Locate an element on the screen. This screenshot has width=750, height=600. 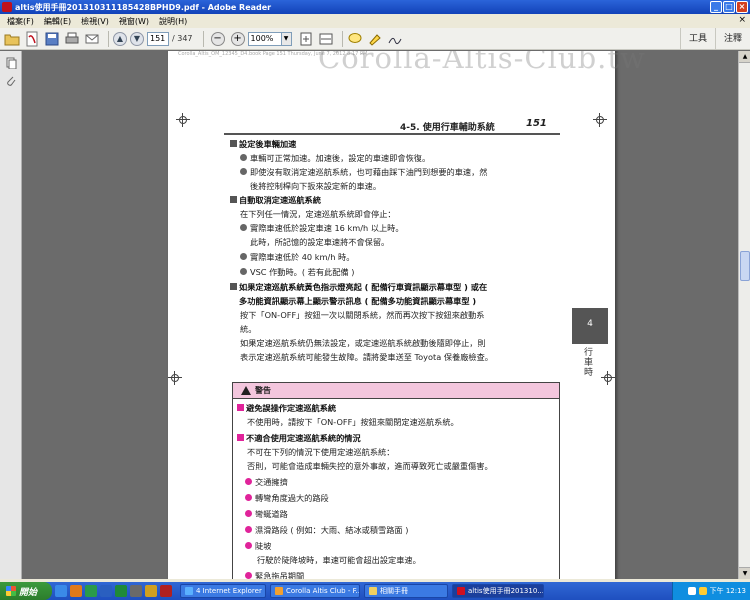
section-title: 4-5. 使用行車輔助系統 is located at coordinates (447, 128).